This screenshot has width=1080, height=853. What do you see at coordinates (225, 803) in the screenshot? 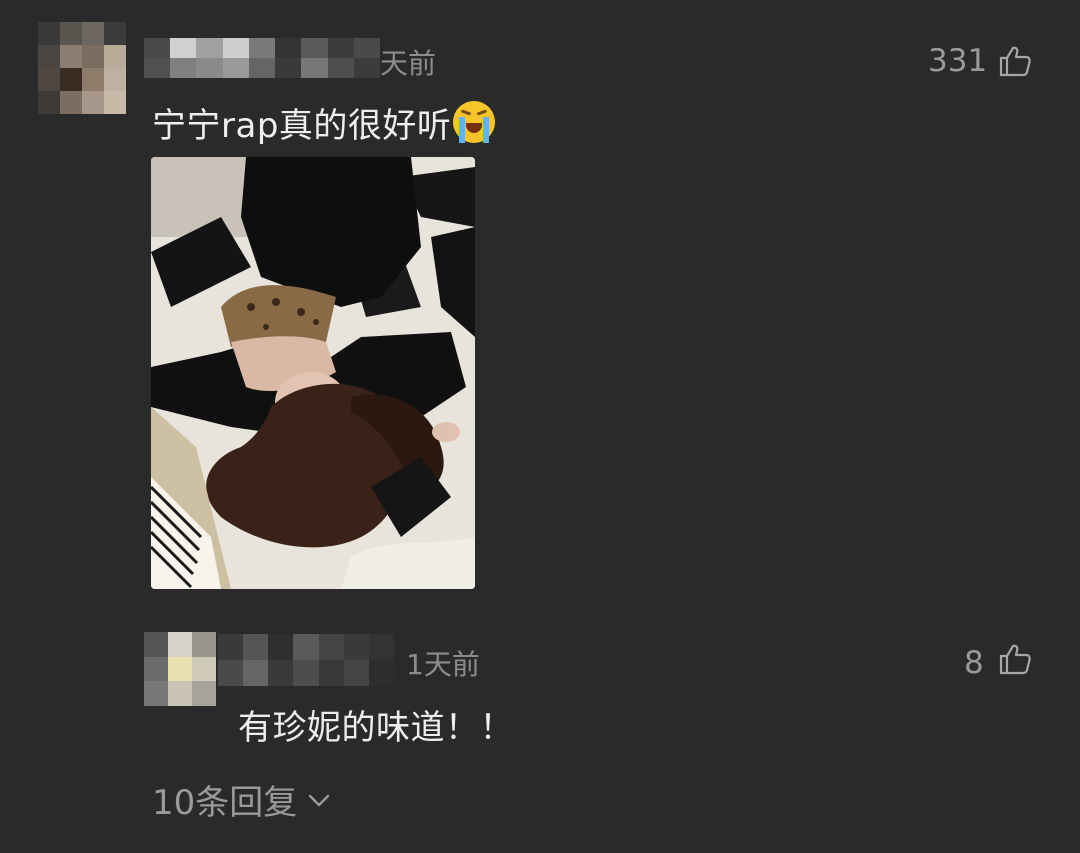
I see `replies-label: 10条回复` at bounding box center [225, 803].